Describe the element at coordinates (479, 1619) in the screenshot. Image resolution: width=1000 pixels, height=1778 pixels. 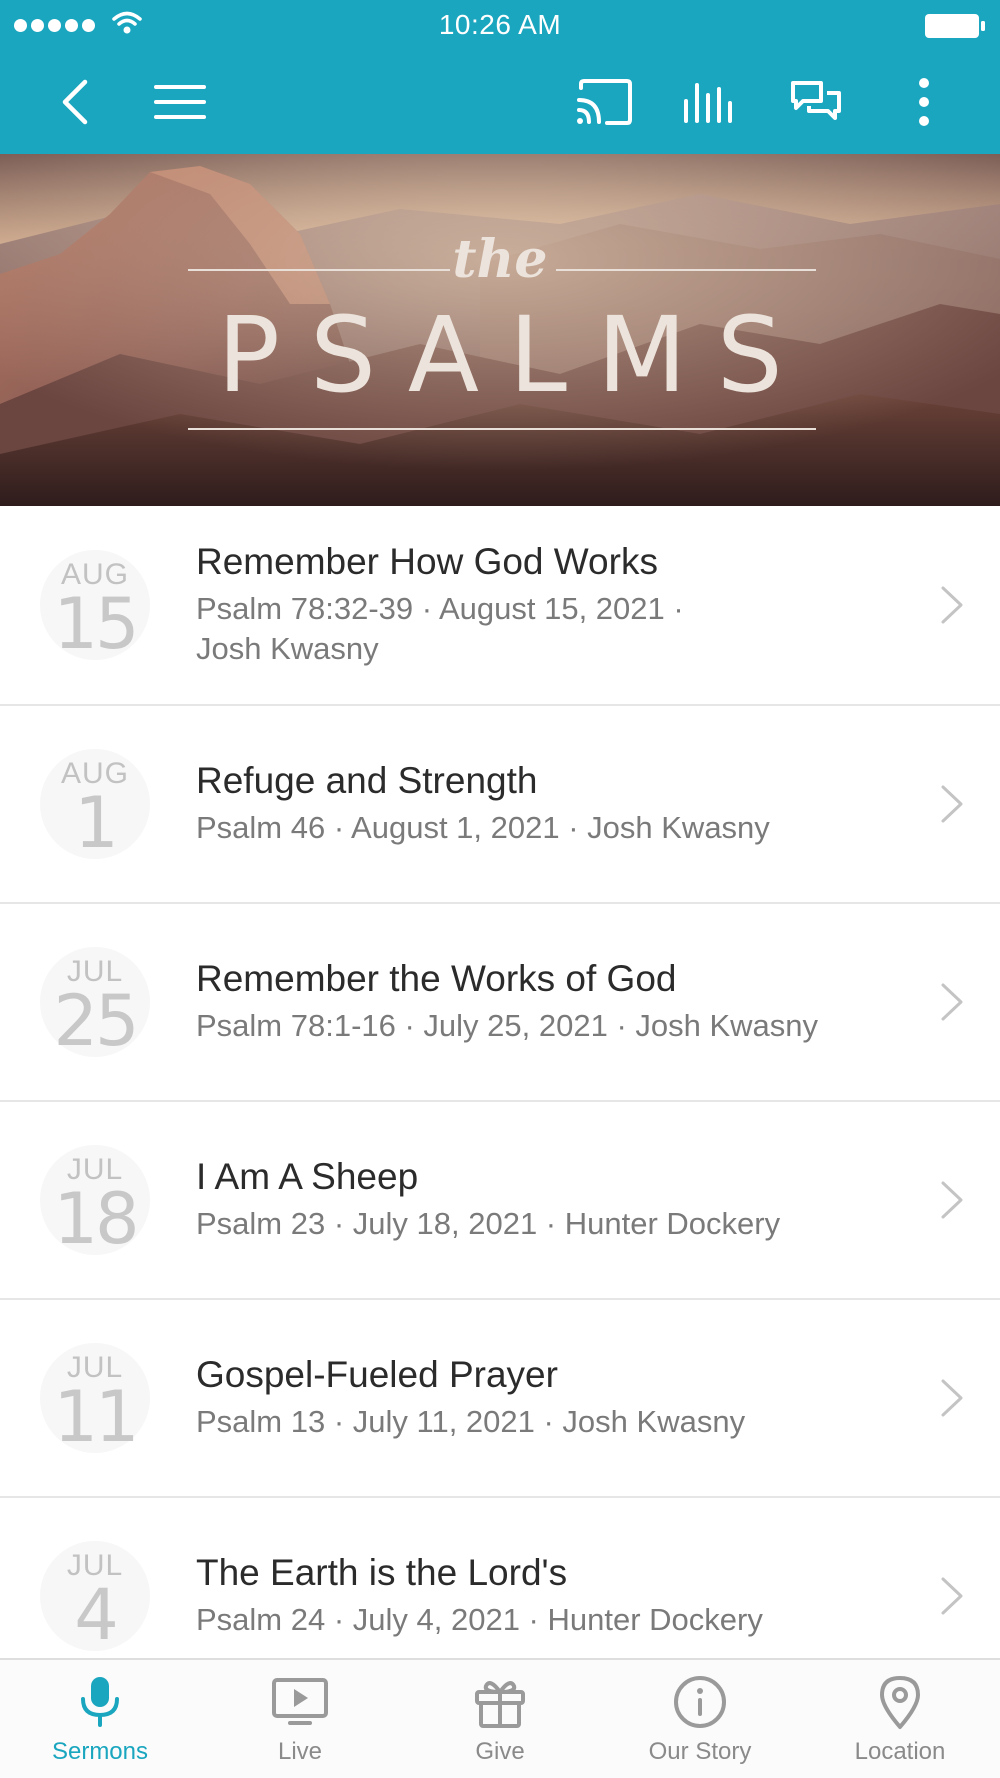
I see `sermon-details: Psalm 24 · July 4, 2021 · Hunter Dockery` at that location.